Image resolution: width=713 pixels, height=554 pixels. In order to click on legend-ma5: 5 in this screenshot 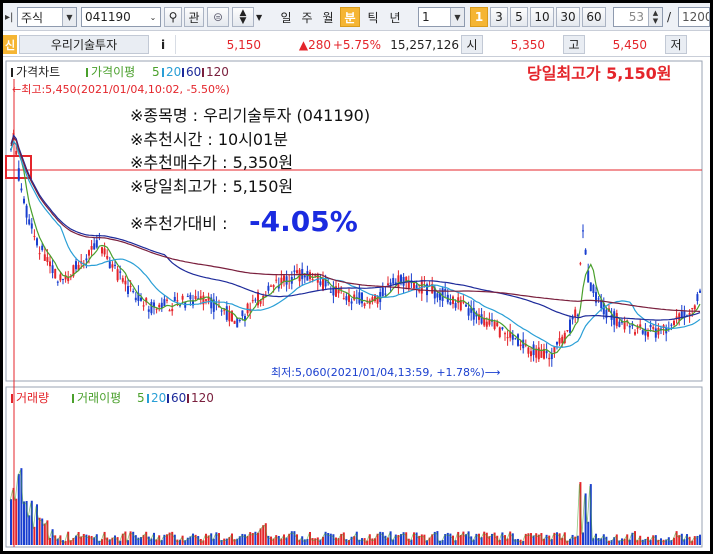, I will do `click(156, 72)`.